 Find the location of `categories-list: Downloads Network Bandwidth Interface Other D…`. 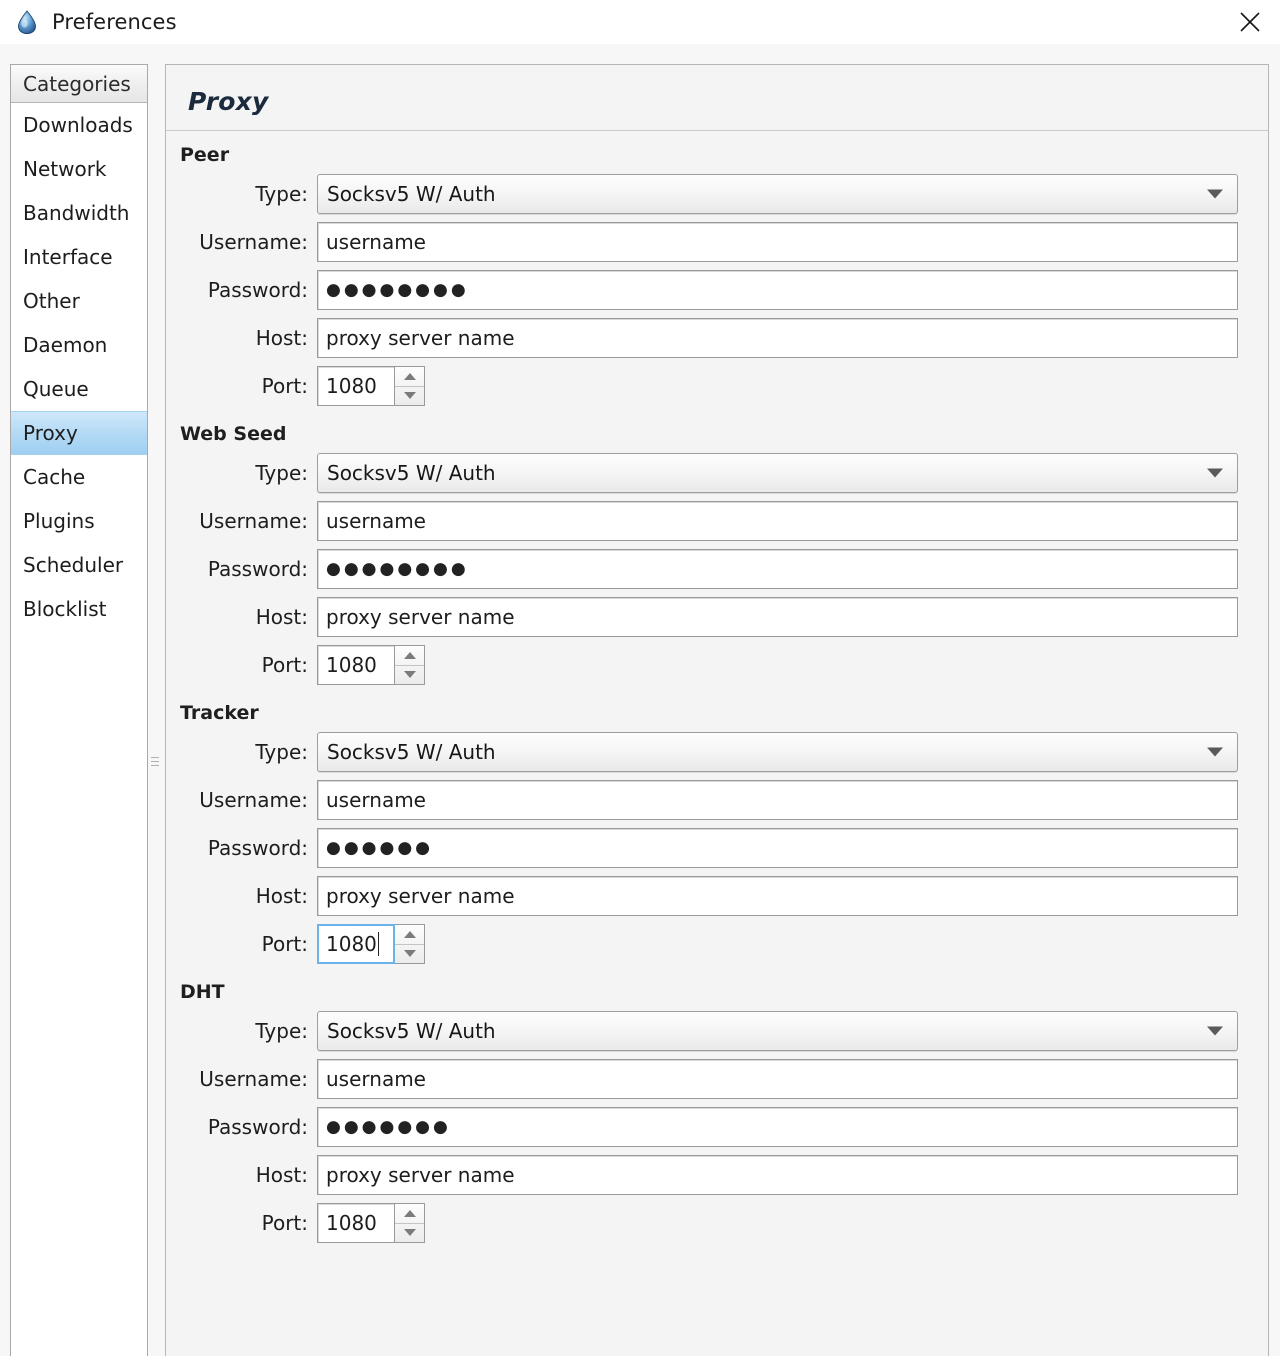

categories-list: Downloads Network Bandwidth Interface Other D… is located at coordinates (79, 367).